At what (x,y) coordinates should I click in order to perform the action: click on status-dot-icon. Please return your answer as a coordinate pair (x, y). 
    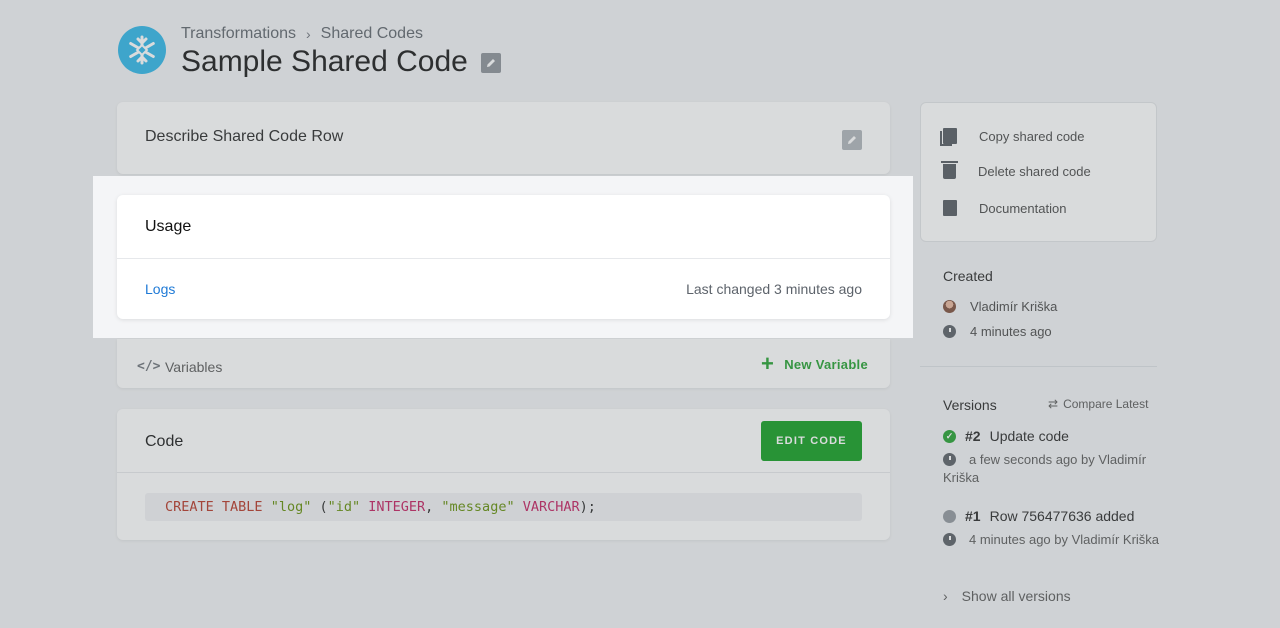
    Looking at the image, I should click on (949, 516).